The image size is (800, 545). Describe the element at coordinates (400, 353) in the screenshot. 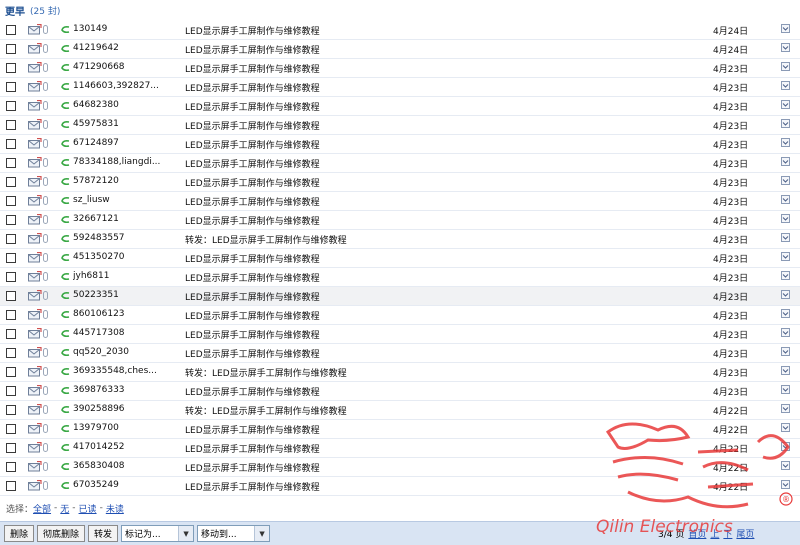

I see `table-row: qq520_2030 LED显示屏手工屏制作与维修教程 4月23日` at that location.